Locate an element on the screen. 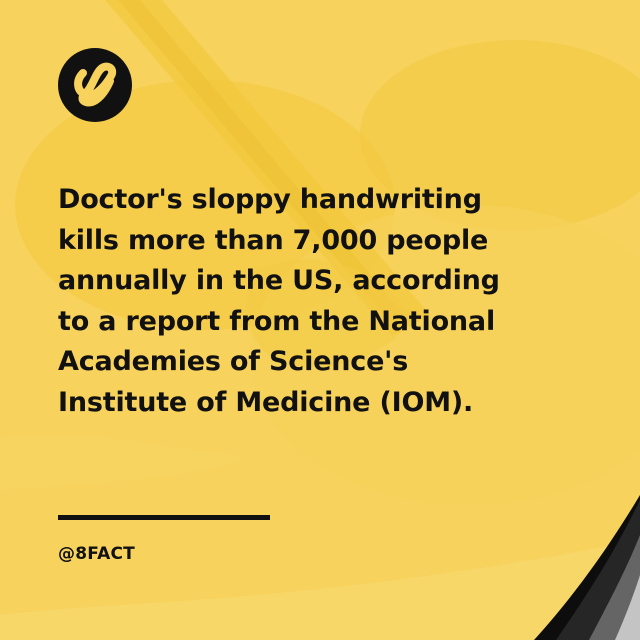  brand-handle: @8FACT is located at coordinates (96, 554).